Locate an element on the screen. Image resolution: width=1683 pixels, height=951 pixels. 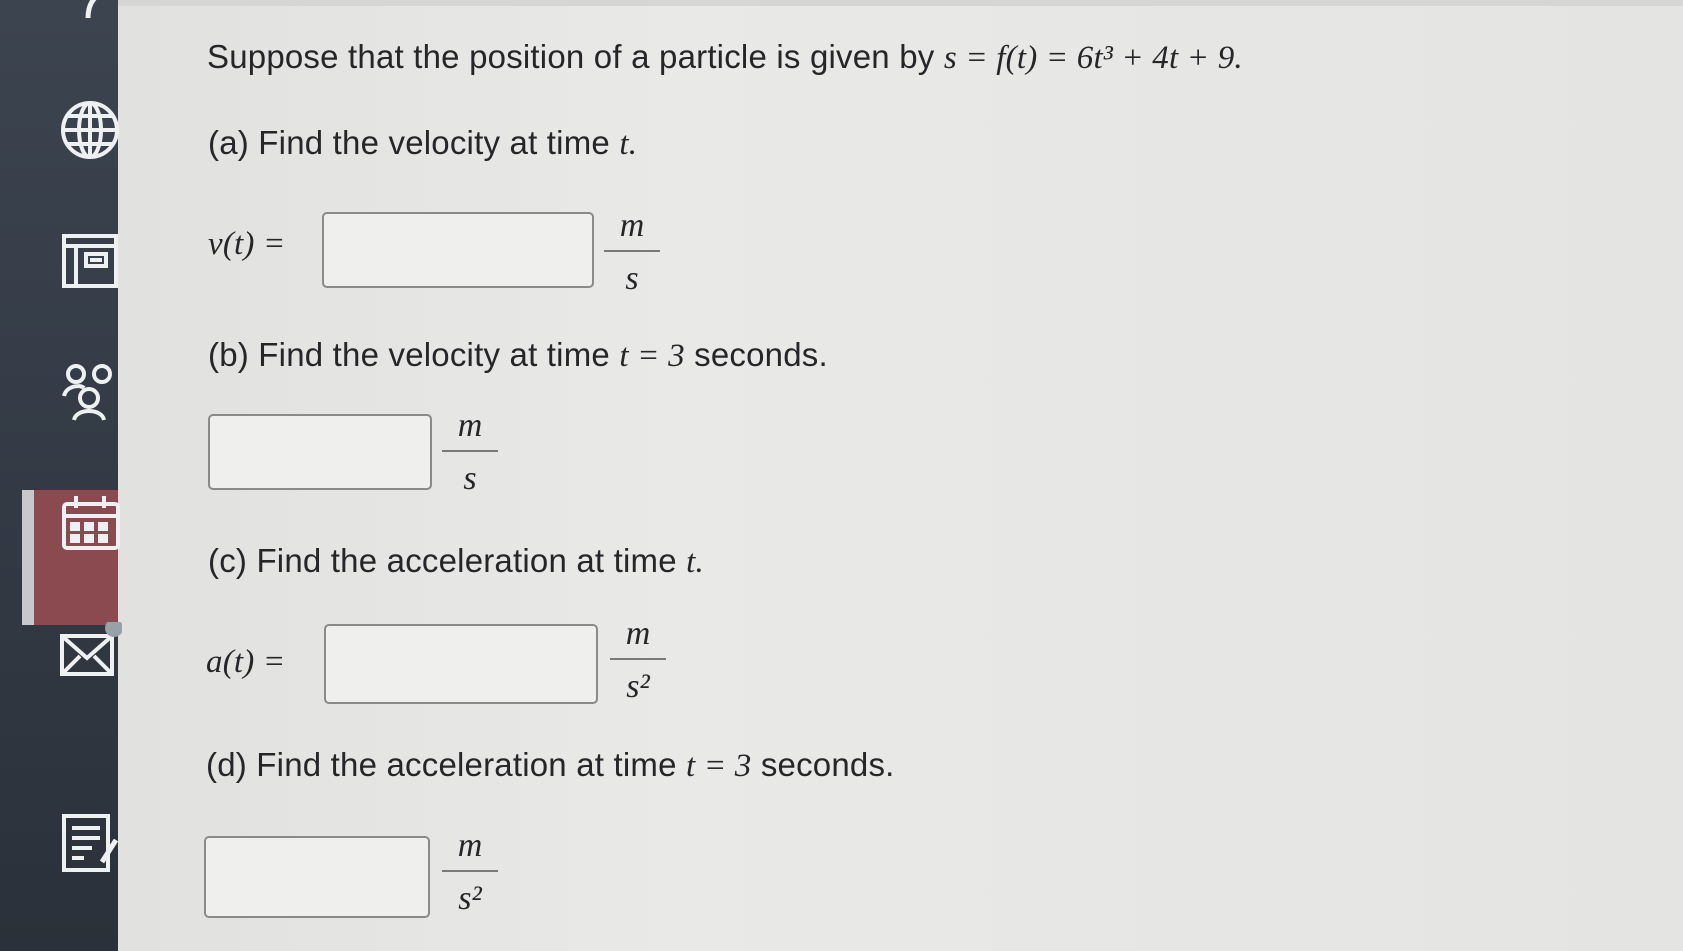
part-d-unit-num: m is located at coordinates (470, 845).